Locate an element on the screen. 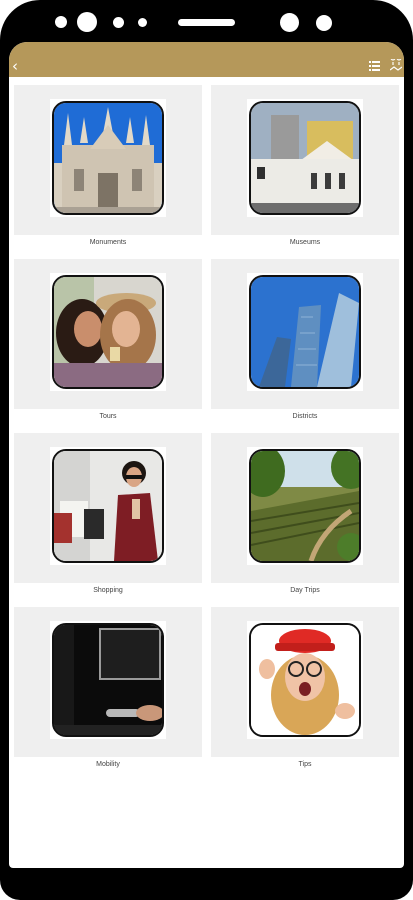  category-label: Tours is located at coordinates (108, 417).